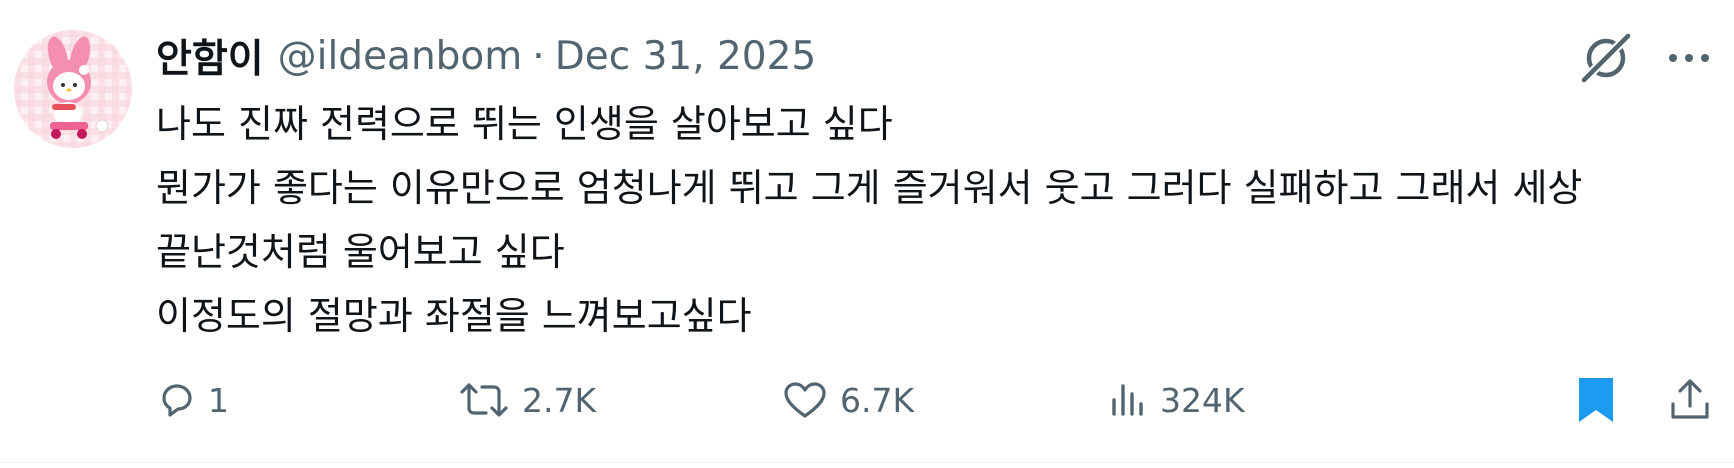  I want to click on retweet-icon, so click(484, 400).